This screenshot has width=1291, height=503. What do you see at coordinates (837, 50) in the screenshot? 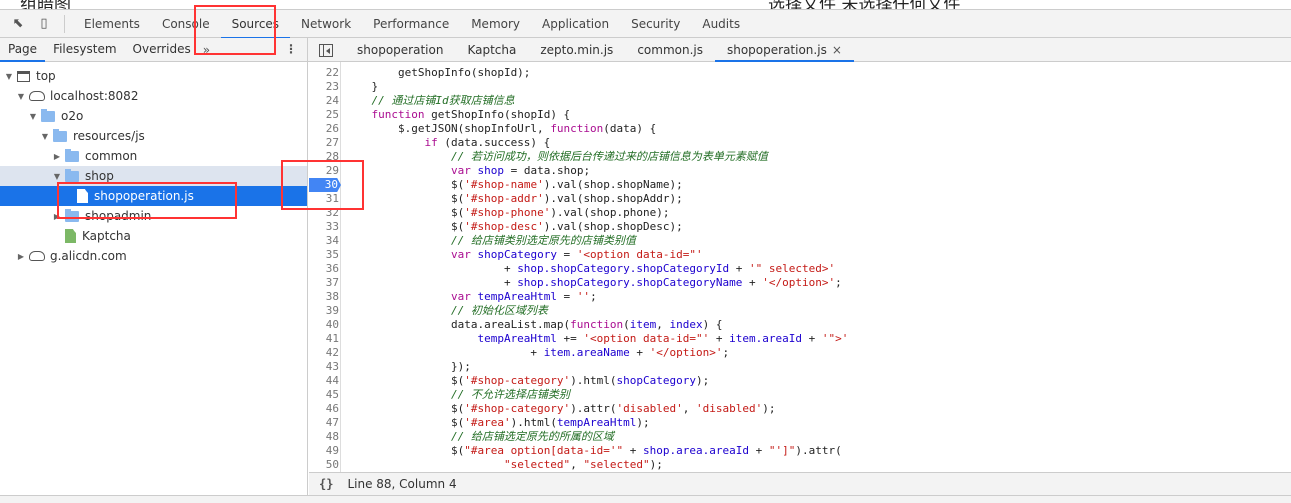
I see `close-tab-icon: ×` at bounding box center [837, 50].